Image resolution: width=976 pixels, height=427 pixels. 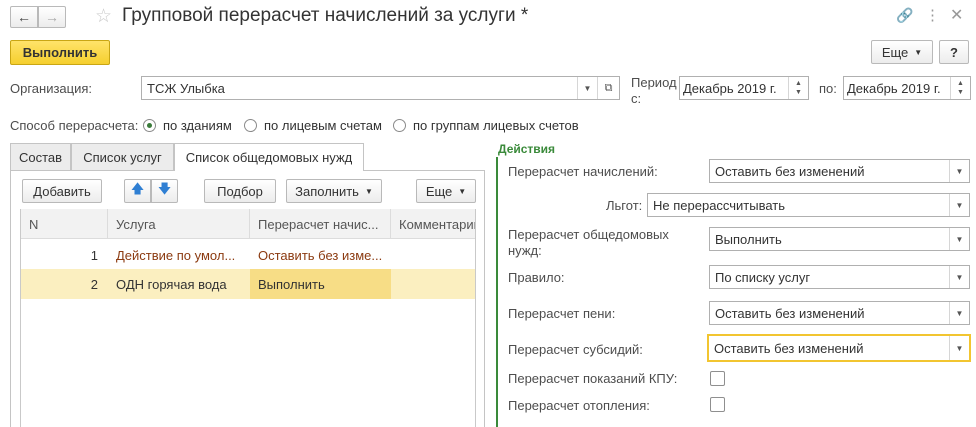 I want to click on org-label: Организация:, so click(x=51, y=88).